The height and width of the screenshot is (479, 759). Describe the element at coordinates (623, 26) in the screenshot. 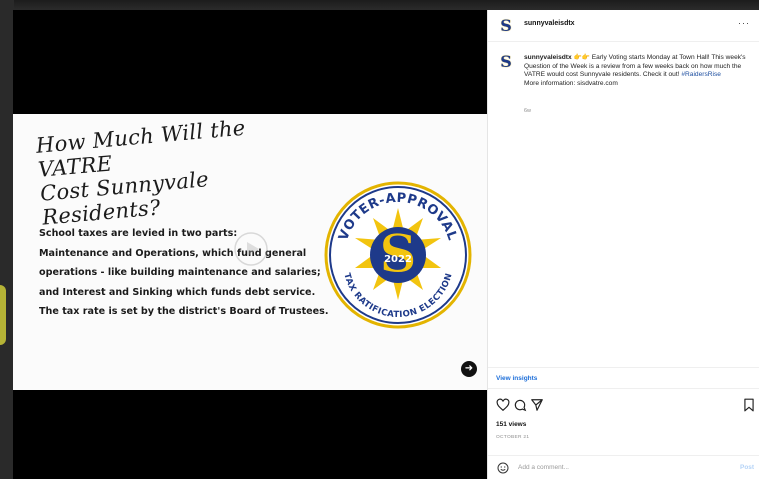

I see `post-header: S sunnyvaleisdtx ···` at that location.